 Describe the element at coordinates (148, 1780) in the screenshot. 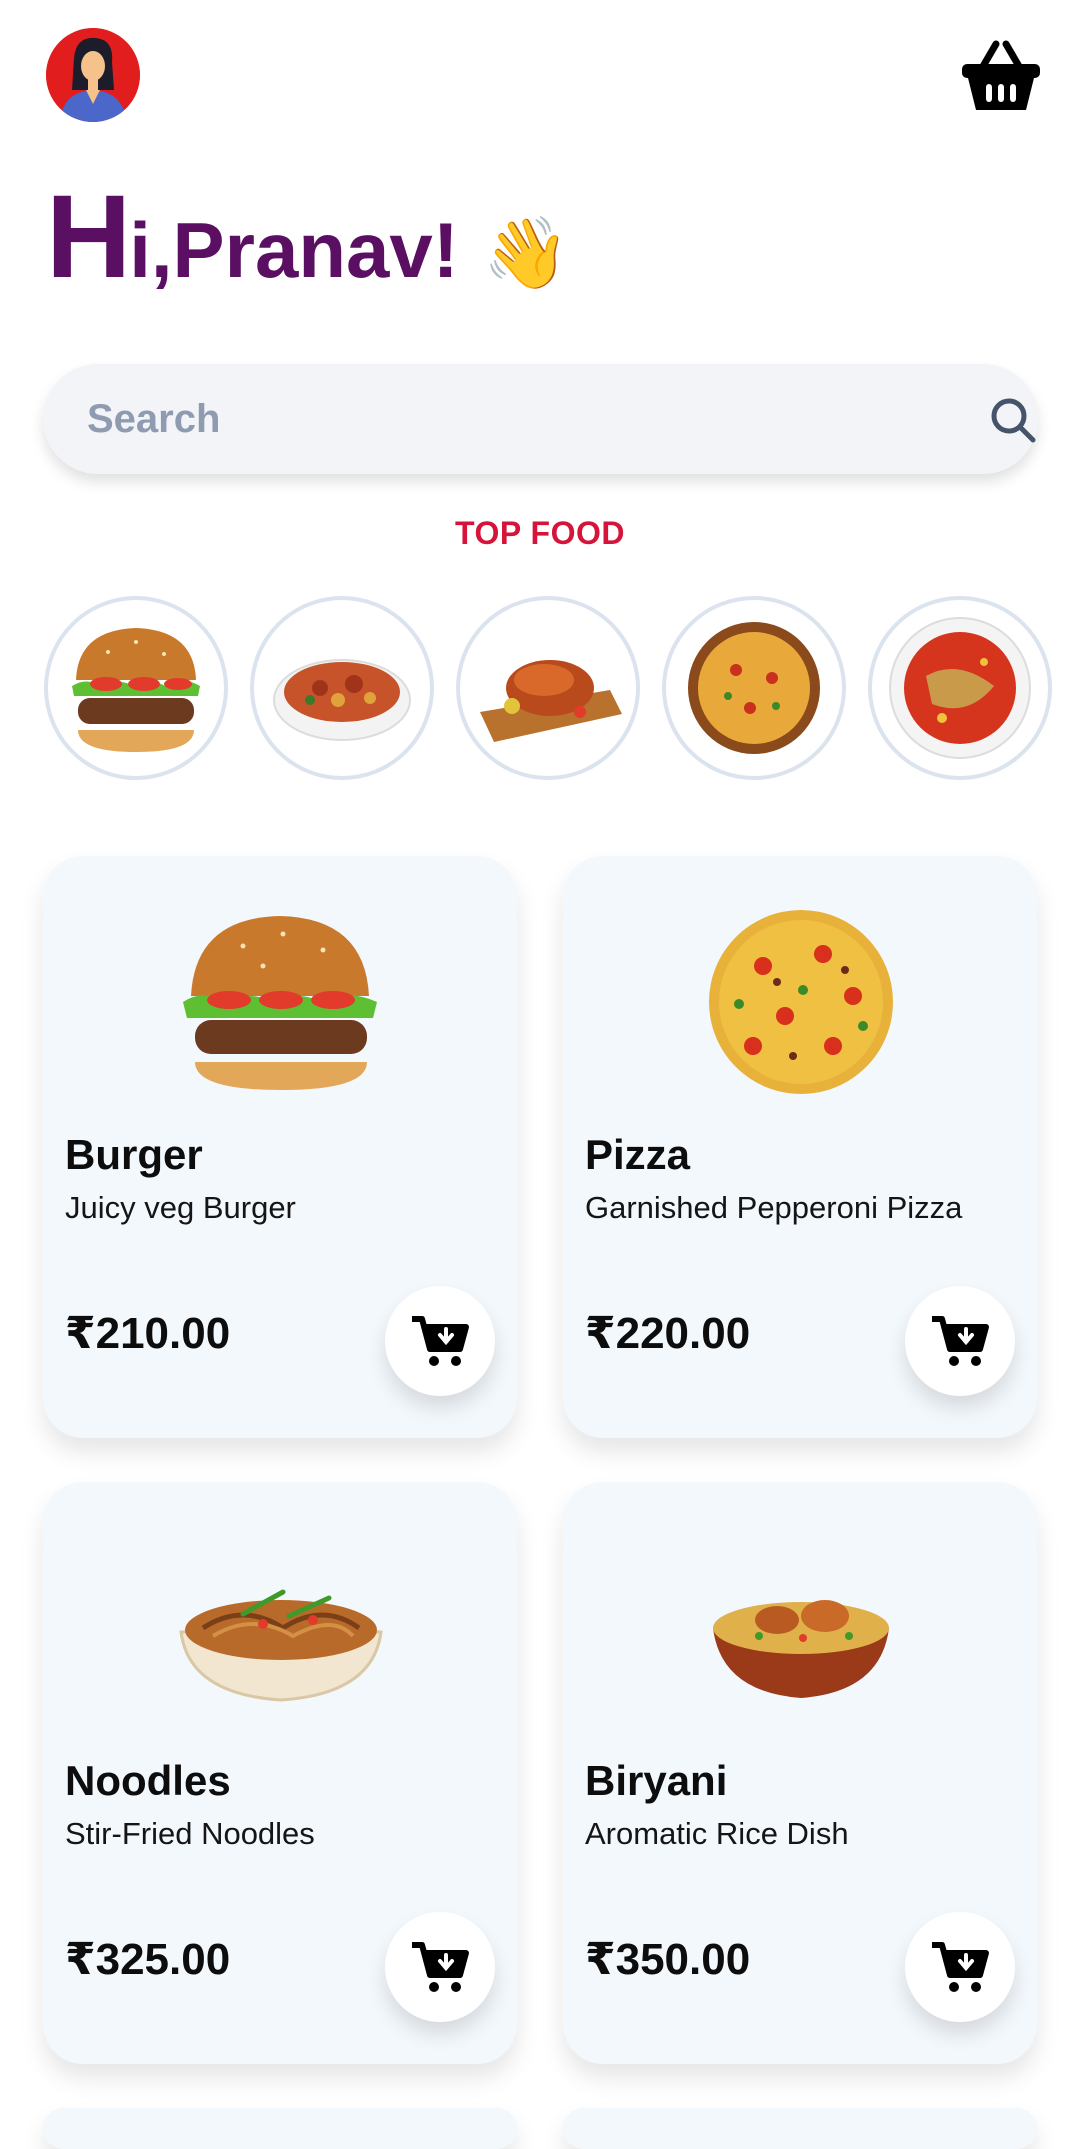

I see `product-name: Noodles` at that location.